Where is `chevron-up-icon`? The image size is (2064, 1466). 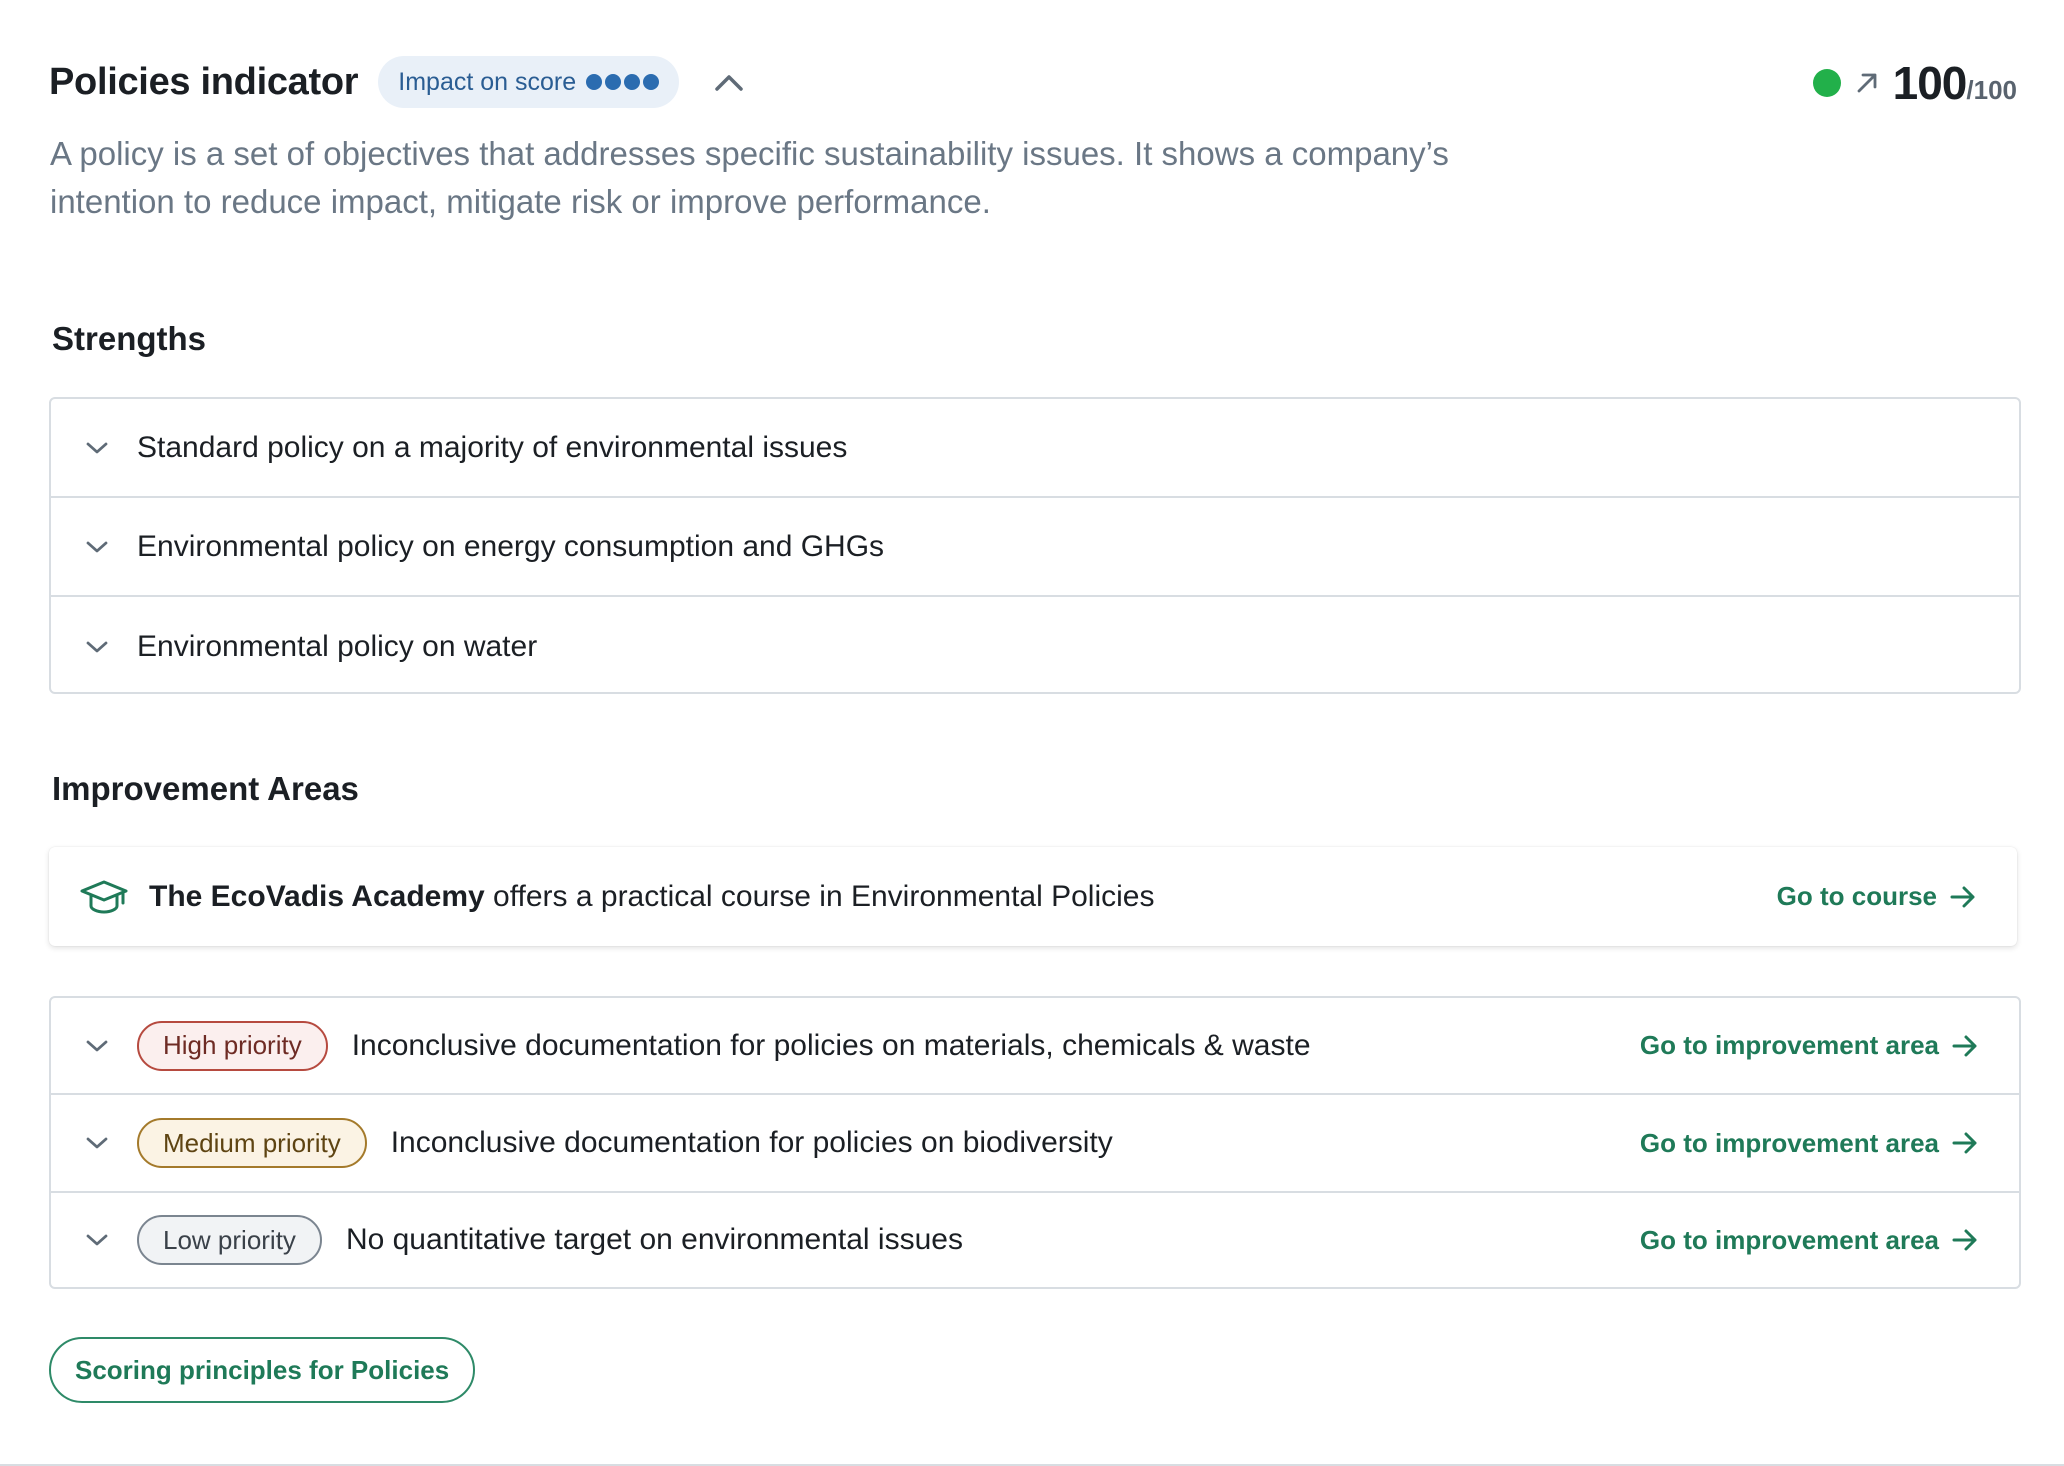 chevron-up-icon is located at coordinates (729, 83).